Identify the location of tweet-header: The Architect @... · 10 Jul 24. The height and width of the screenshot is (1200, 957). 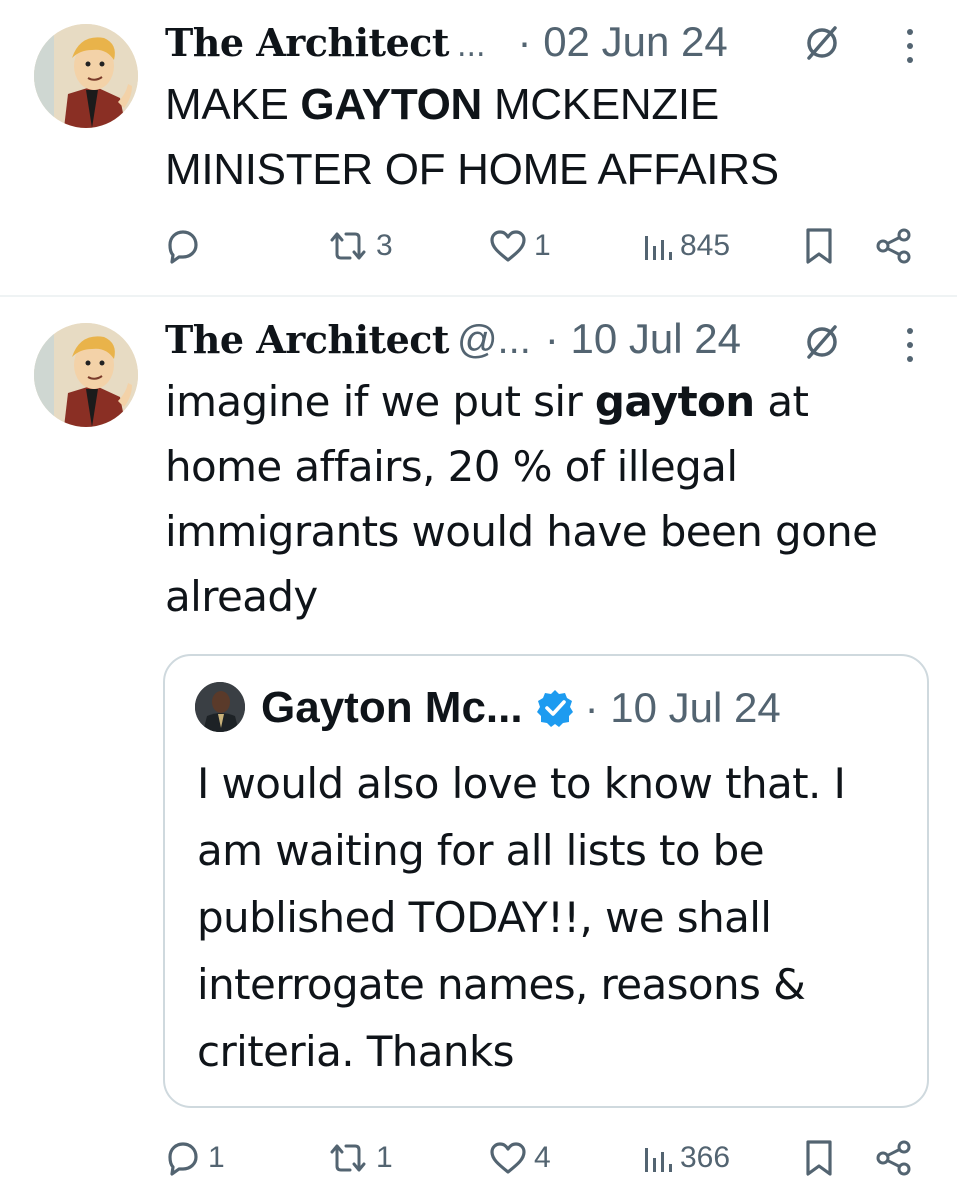
(453, 340).